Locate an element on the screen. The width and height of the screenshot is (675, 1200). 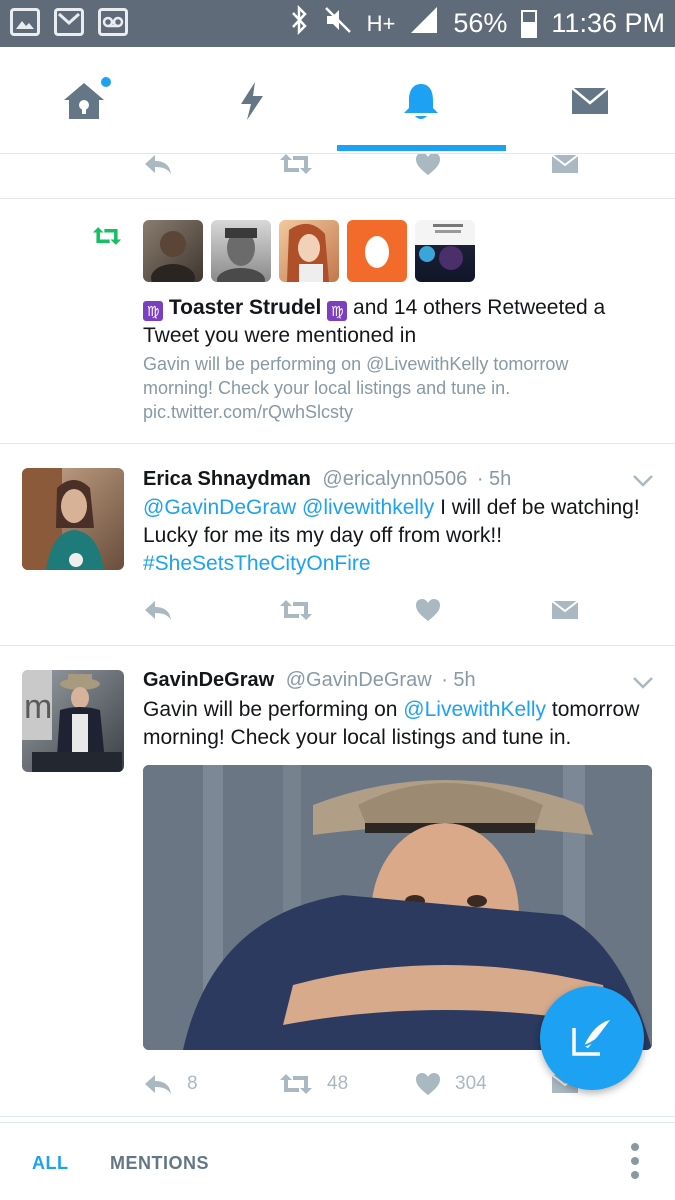
clock: 11:36 PM is located at coordinates (608, 23).